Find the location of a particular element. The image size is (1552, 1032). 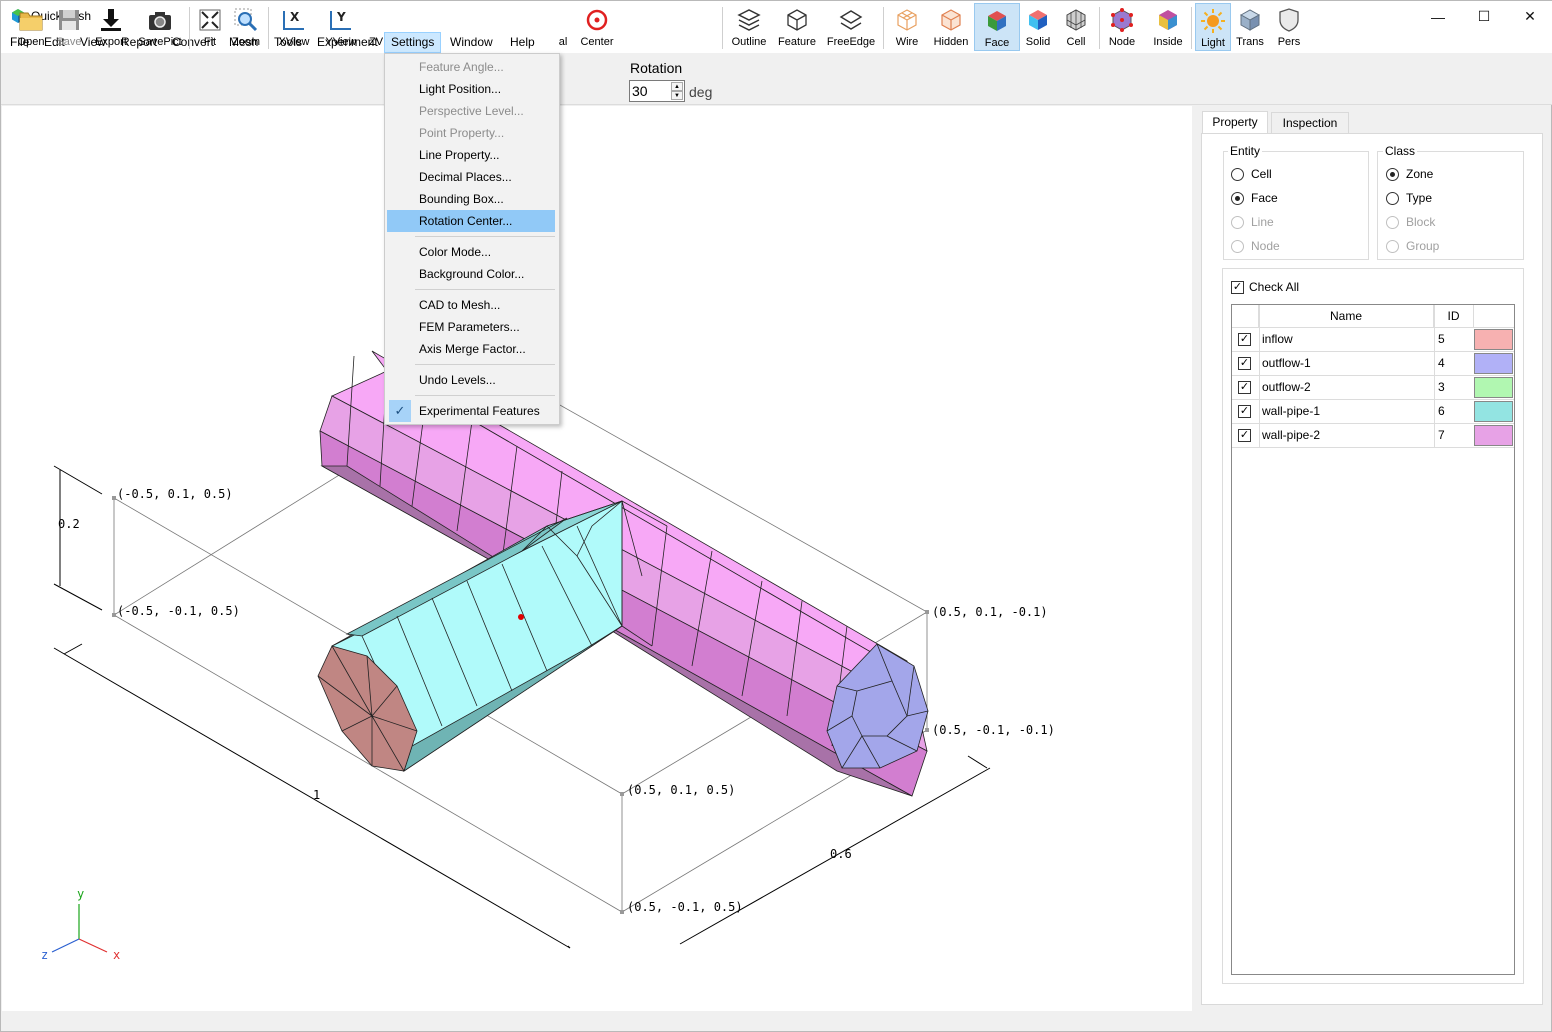

table-row: ✓ wall-pipe-1 6 is located at coordinates (1373, 412).